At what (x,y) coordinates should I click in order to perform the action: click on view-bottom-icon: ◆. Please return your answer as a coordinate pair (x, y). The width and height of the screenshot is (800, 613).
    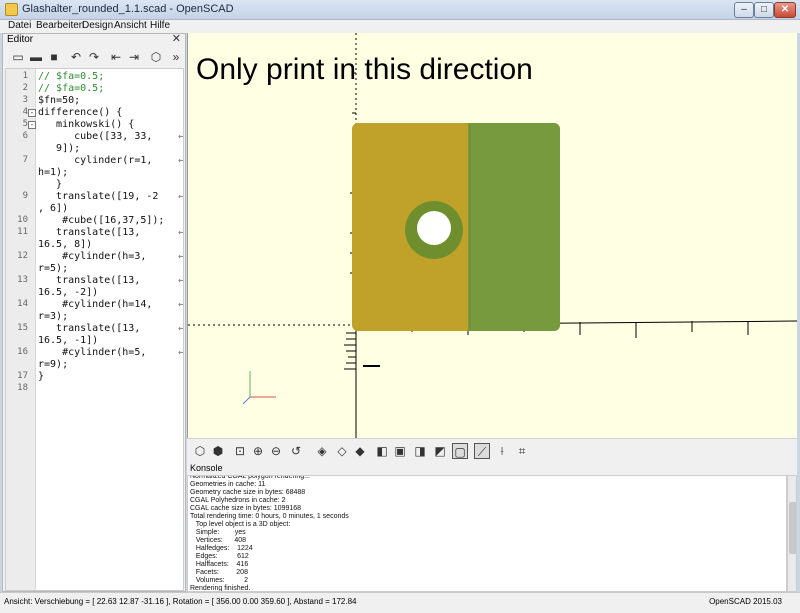
    Looking at the image, I should click on (360, 451).